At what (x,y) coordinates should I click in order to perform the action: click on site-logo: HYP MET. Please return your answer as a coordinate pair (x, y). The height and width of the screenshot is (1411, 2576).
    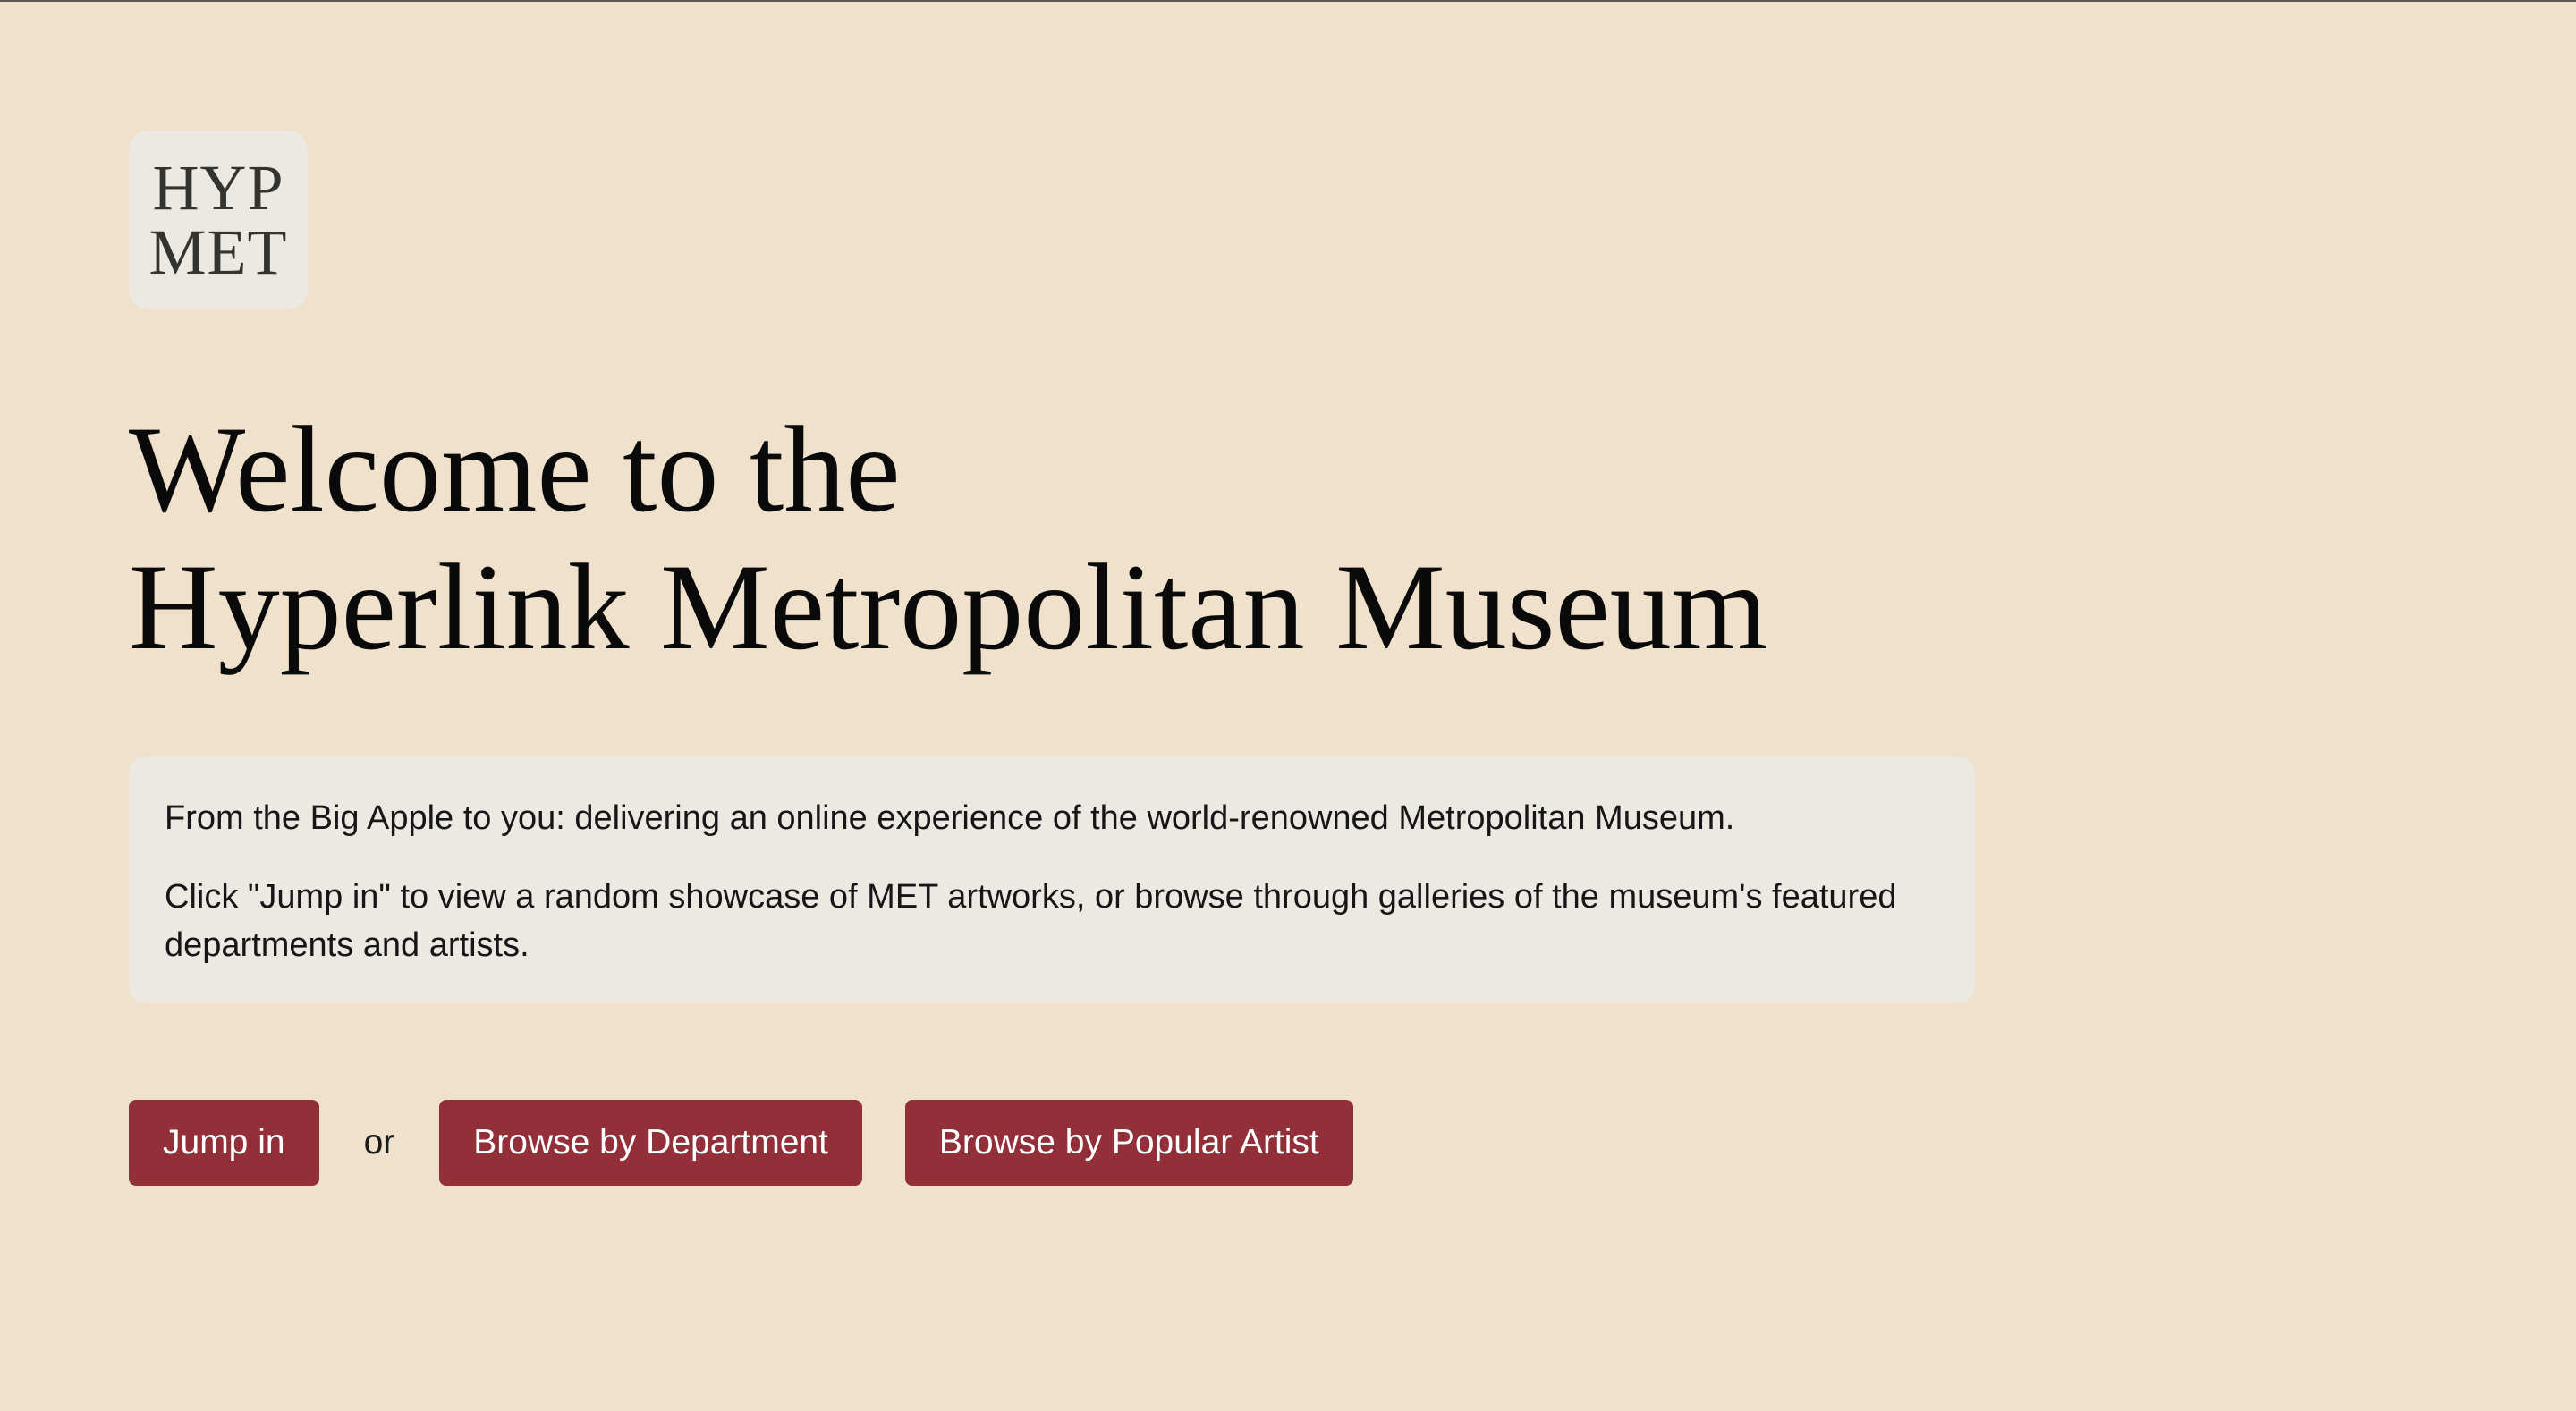
    Looking at the image, I should click on (218, 220).